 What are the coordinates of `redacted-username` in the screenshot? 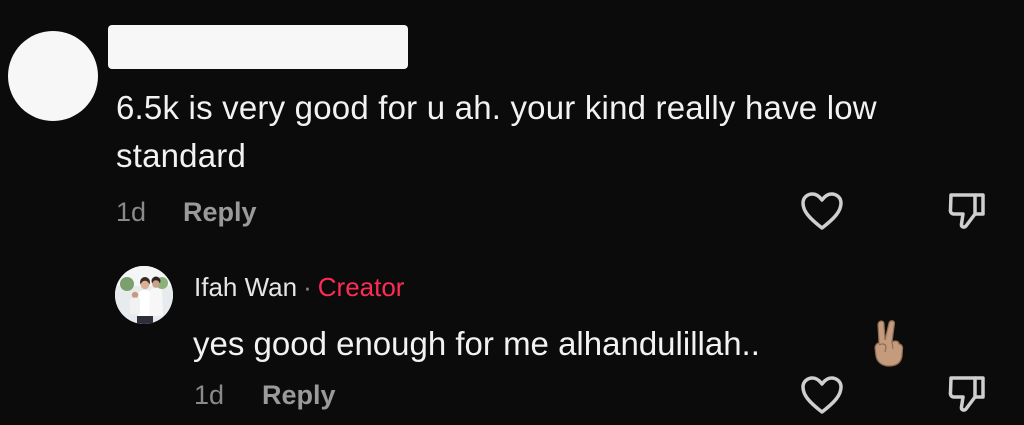 It's located at (258, 47).